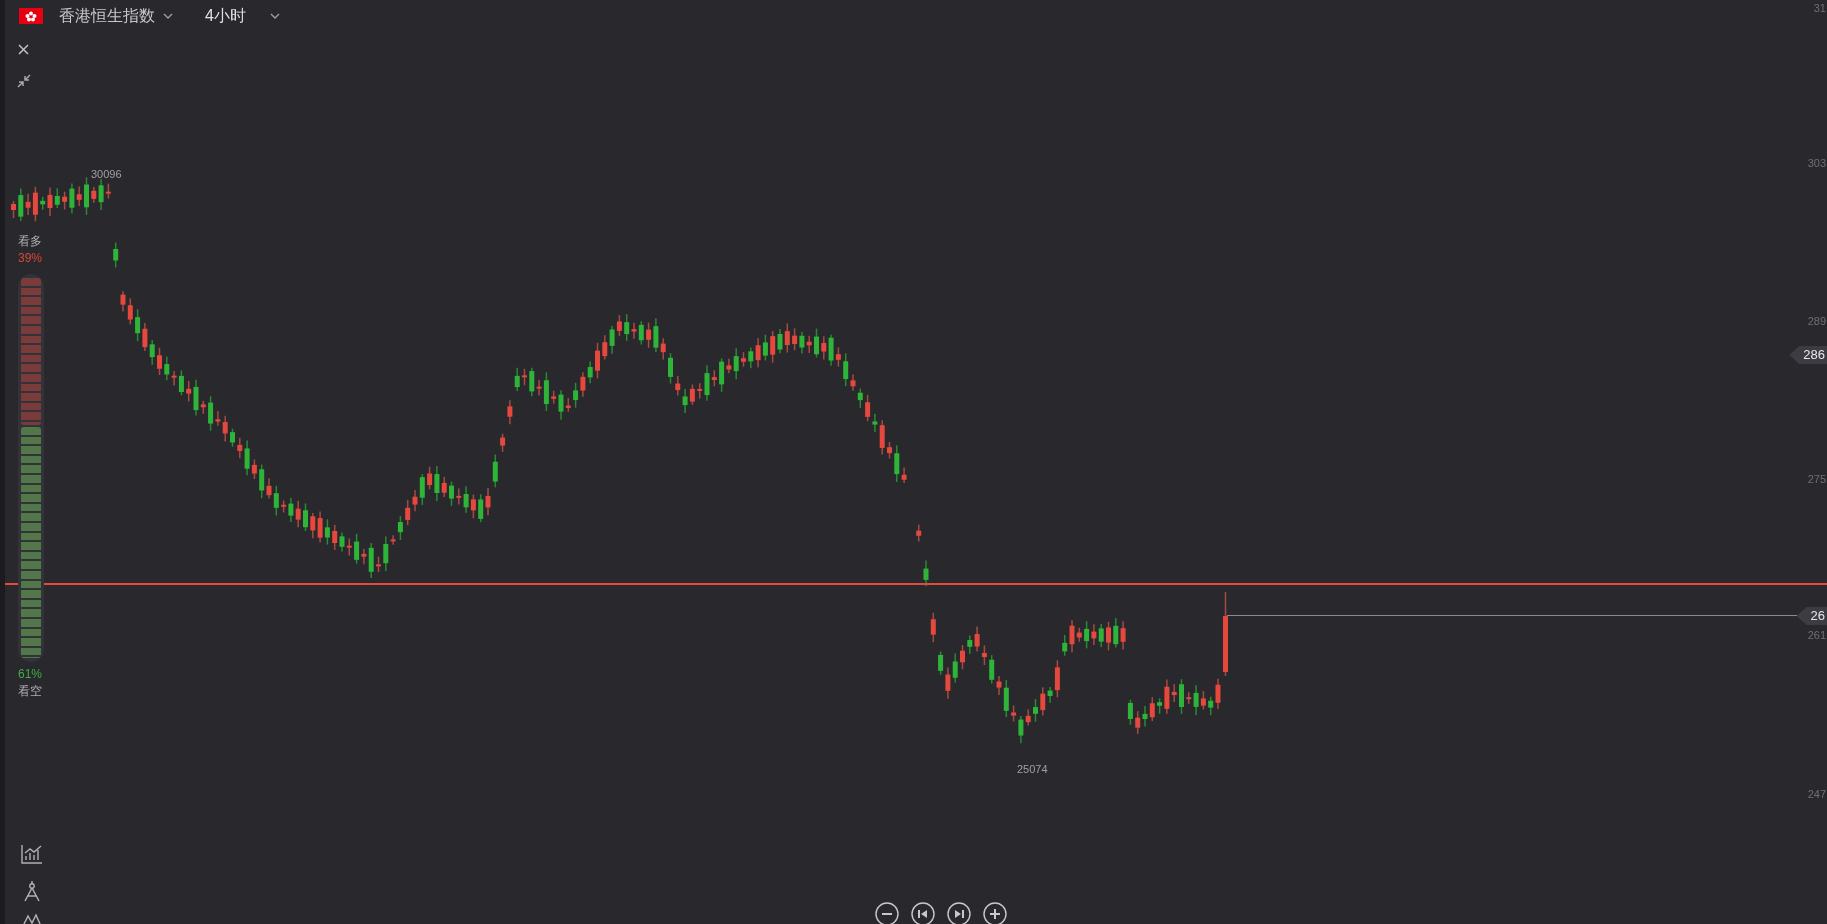 Image resolution: width=1827 pixels, height=924 pixels. Describe the element at coordinates (32, 854) in the screenshot. I see `chart-indicator-icon` at that location.